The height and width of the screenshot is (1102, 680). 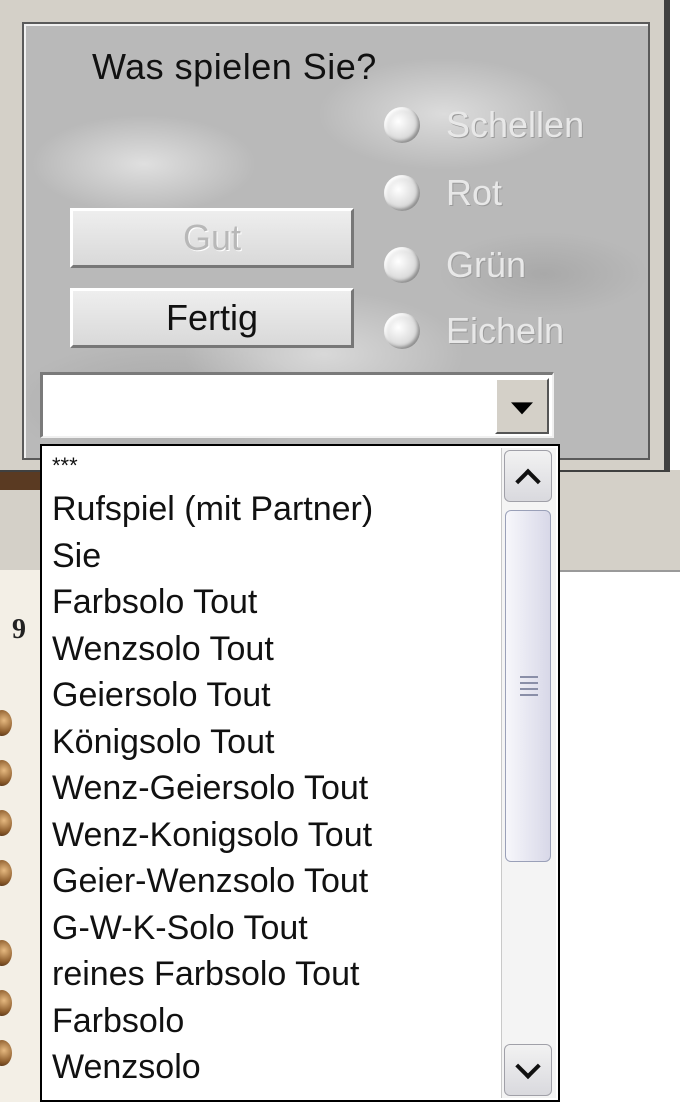 What do you see at coordinates (272, 1021) in the screenshot?
I see `list-item: Farbsolo` at bounding box center [272, 1021].